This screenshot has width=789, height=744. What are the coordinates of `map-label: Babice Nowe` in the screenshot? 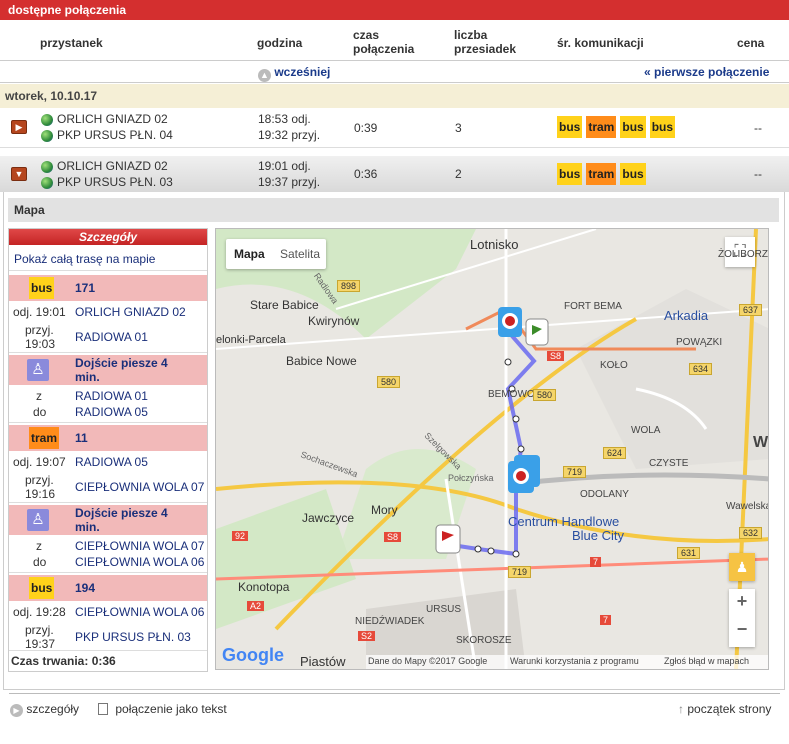 It's located at (321, 361).